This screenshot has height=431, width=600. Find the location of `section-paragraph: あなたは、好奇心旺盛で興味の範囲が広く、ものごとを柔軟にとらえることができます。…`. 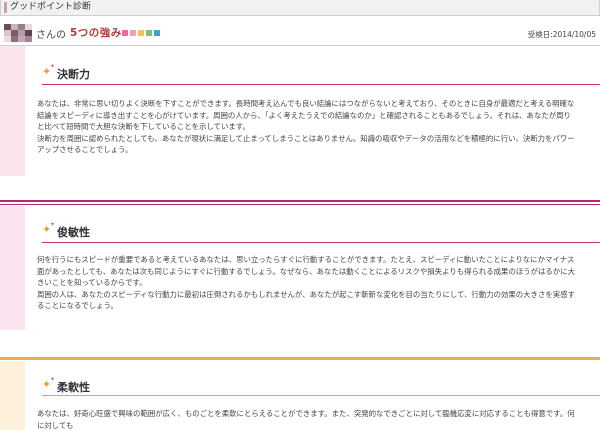

section-paragraph: あなたは、好奇心旺盛で興味の範囲が広く、ものごとを柔軟にとらえることができます。… is located at coordinates (306, 419).